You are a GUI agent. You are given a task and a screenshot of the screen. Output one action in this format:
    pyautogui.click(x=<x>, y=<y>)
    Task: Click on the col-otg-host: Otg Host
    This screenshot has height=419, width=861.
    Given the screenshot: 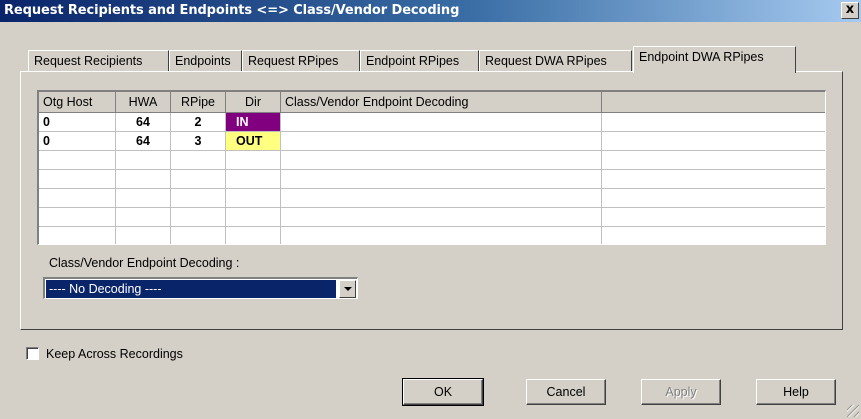 What is the action you would take?
    pyautogui.click(x=77, y=102)
    